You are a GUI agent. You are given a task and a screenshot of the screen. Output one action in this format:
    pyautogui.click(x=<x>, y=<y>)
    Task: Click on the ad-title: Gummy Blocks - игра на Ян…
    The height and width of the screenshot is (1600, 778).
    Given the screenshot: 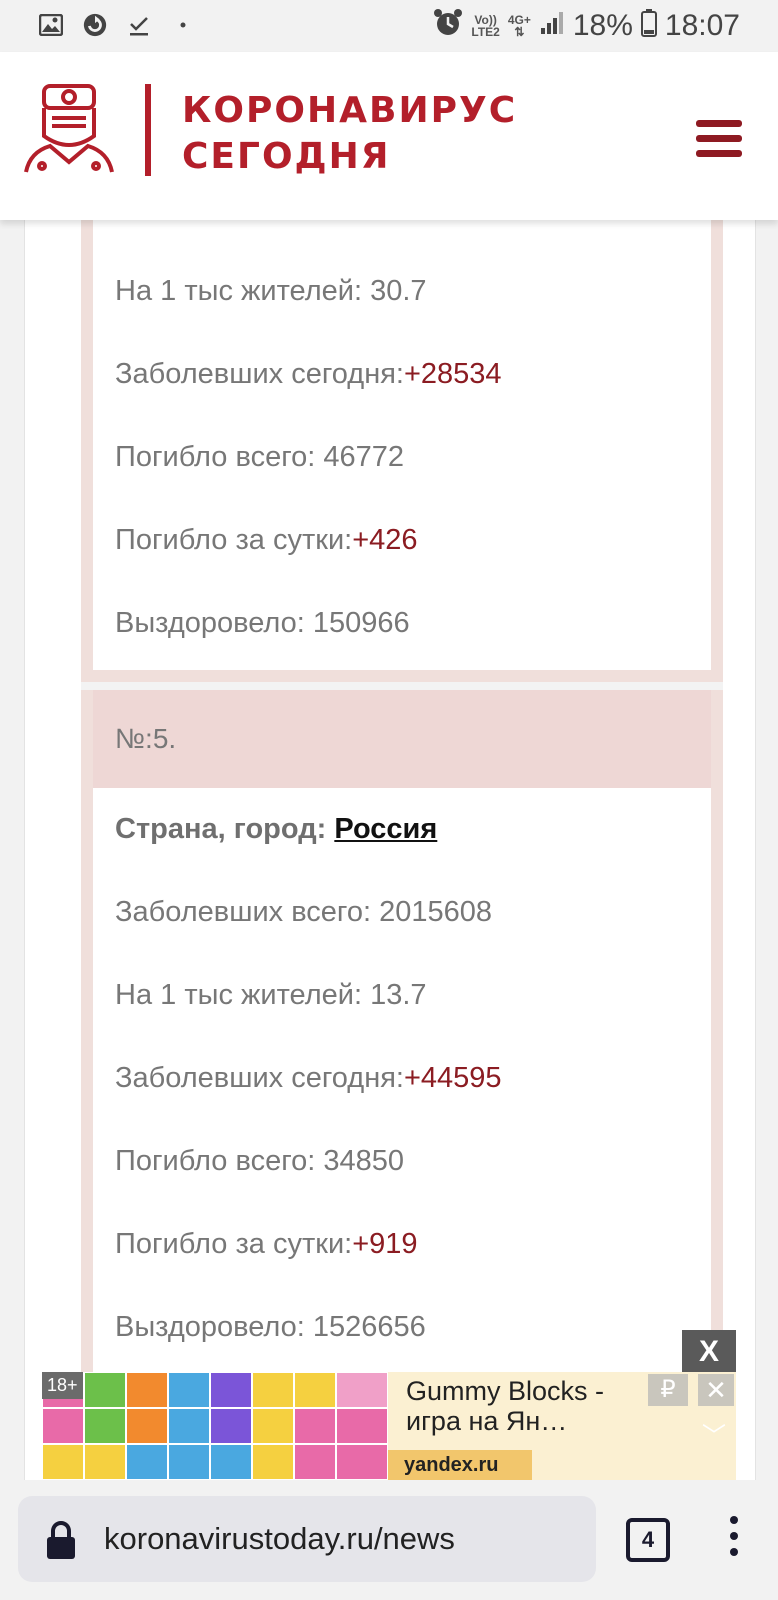 What is the action you would take?
    pyautogui.click(x=531, y=1406)
    